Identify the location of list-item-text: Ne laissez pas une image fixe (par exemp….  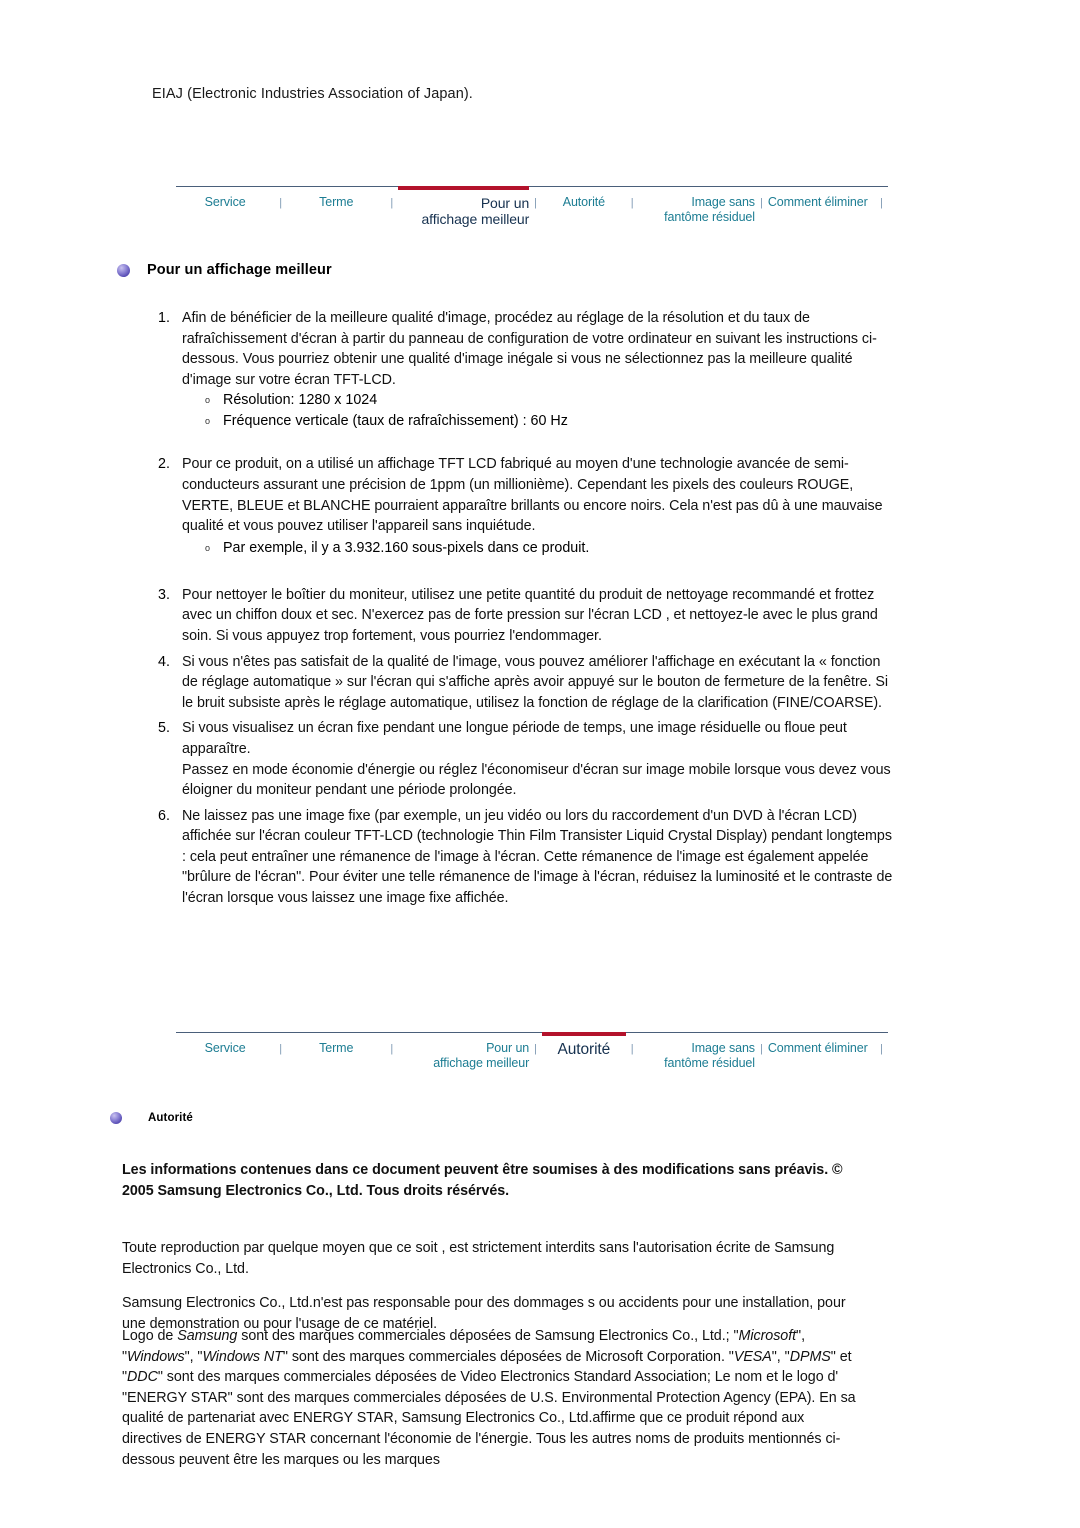
(537, 857).